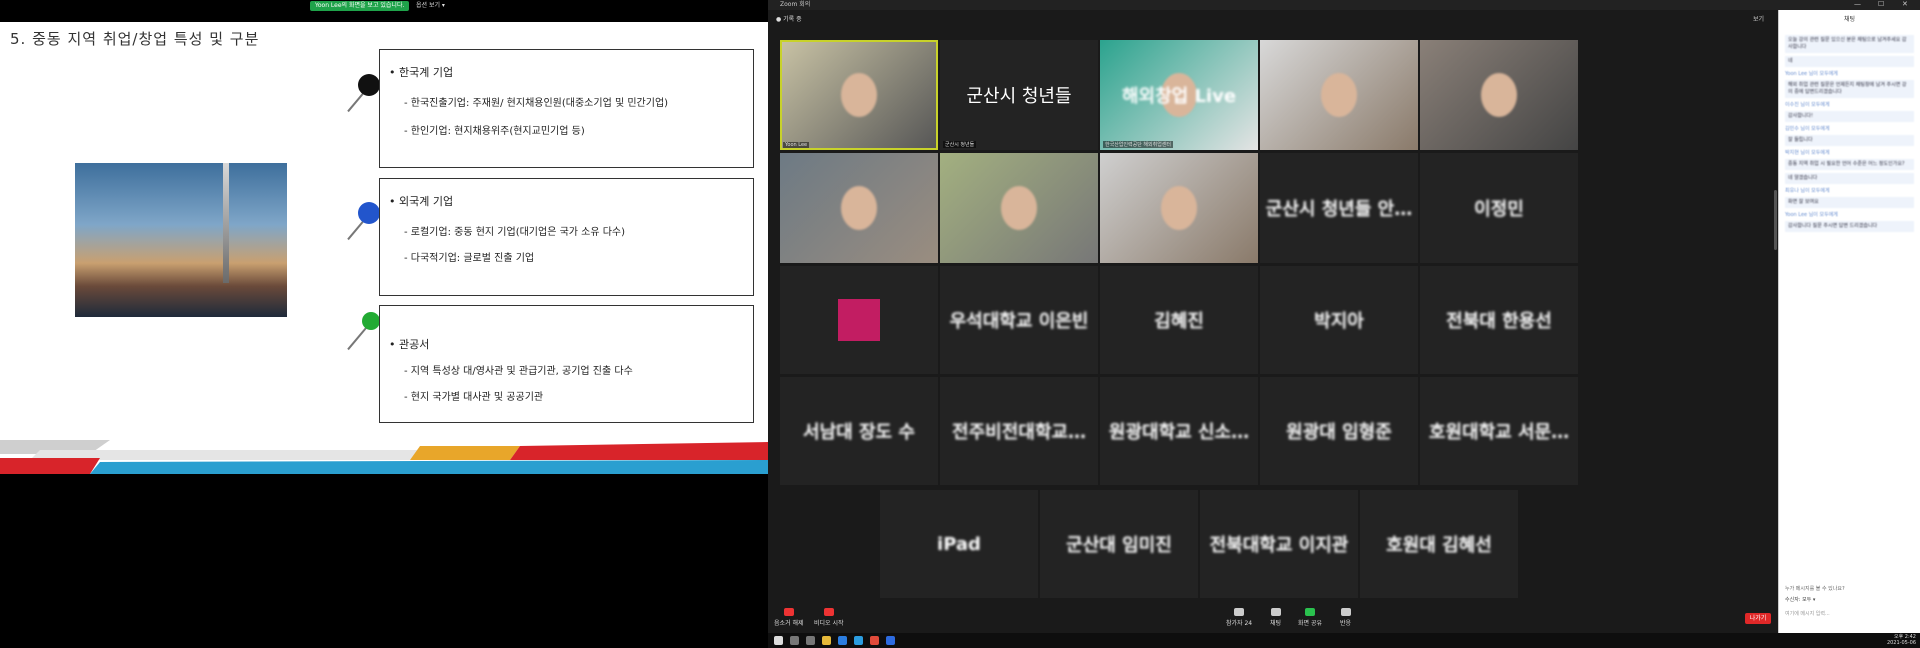 The width and height of the screenshot is (1920, 648). I want to click on chat-header: 채팅, so click(1849, 19).